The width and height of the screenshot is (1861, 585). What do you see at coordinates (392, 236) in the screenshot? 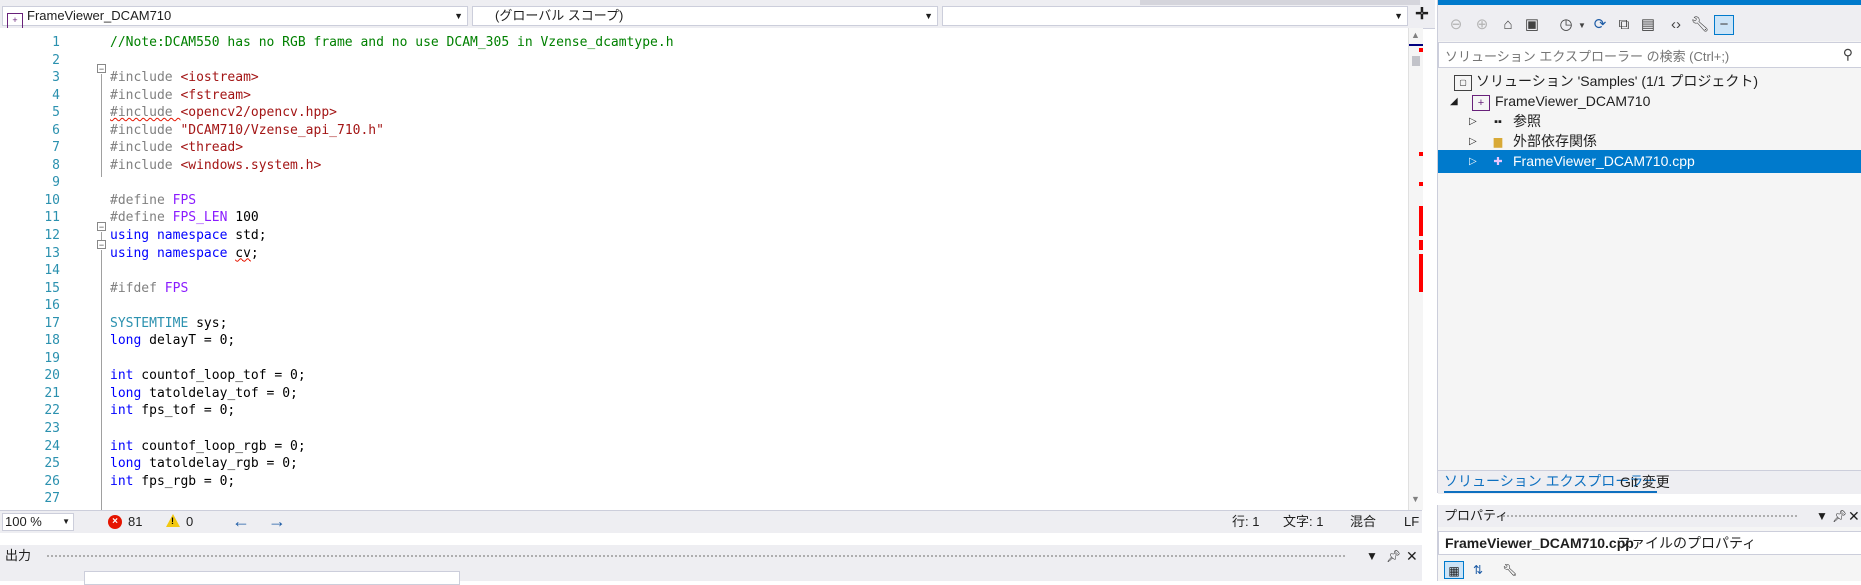
I see `code-line: using namespace std;` at bounding box center [392, 236].